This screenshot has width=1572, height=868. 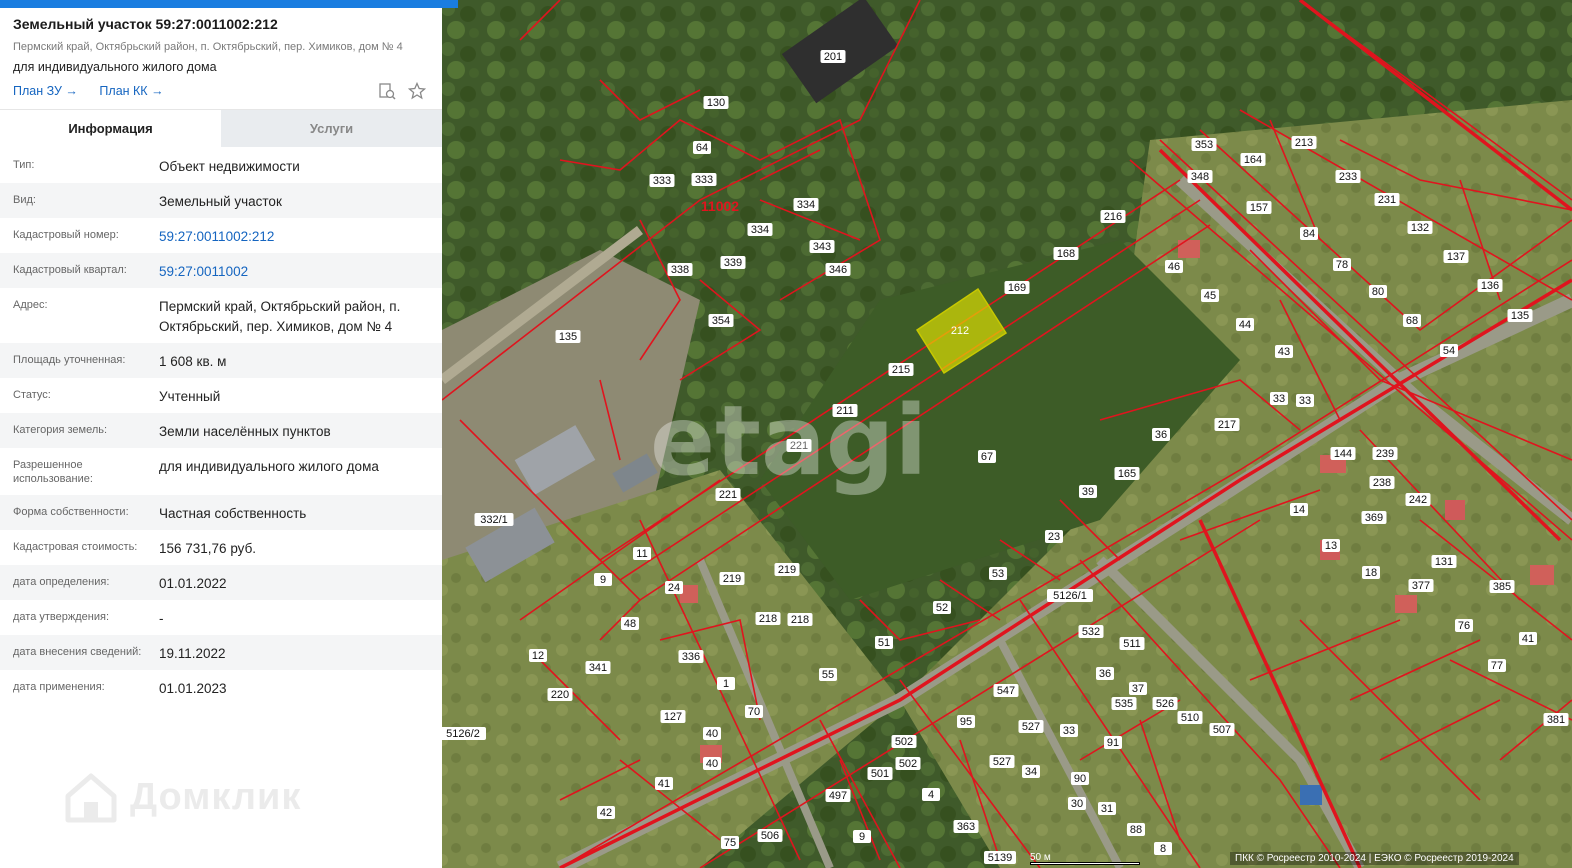 What do you see at coordinates (1284, 352) in the screenshot?
I see `parcel-label: 43` at bounding box center [1284, 352].